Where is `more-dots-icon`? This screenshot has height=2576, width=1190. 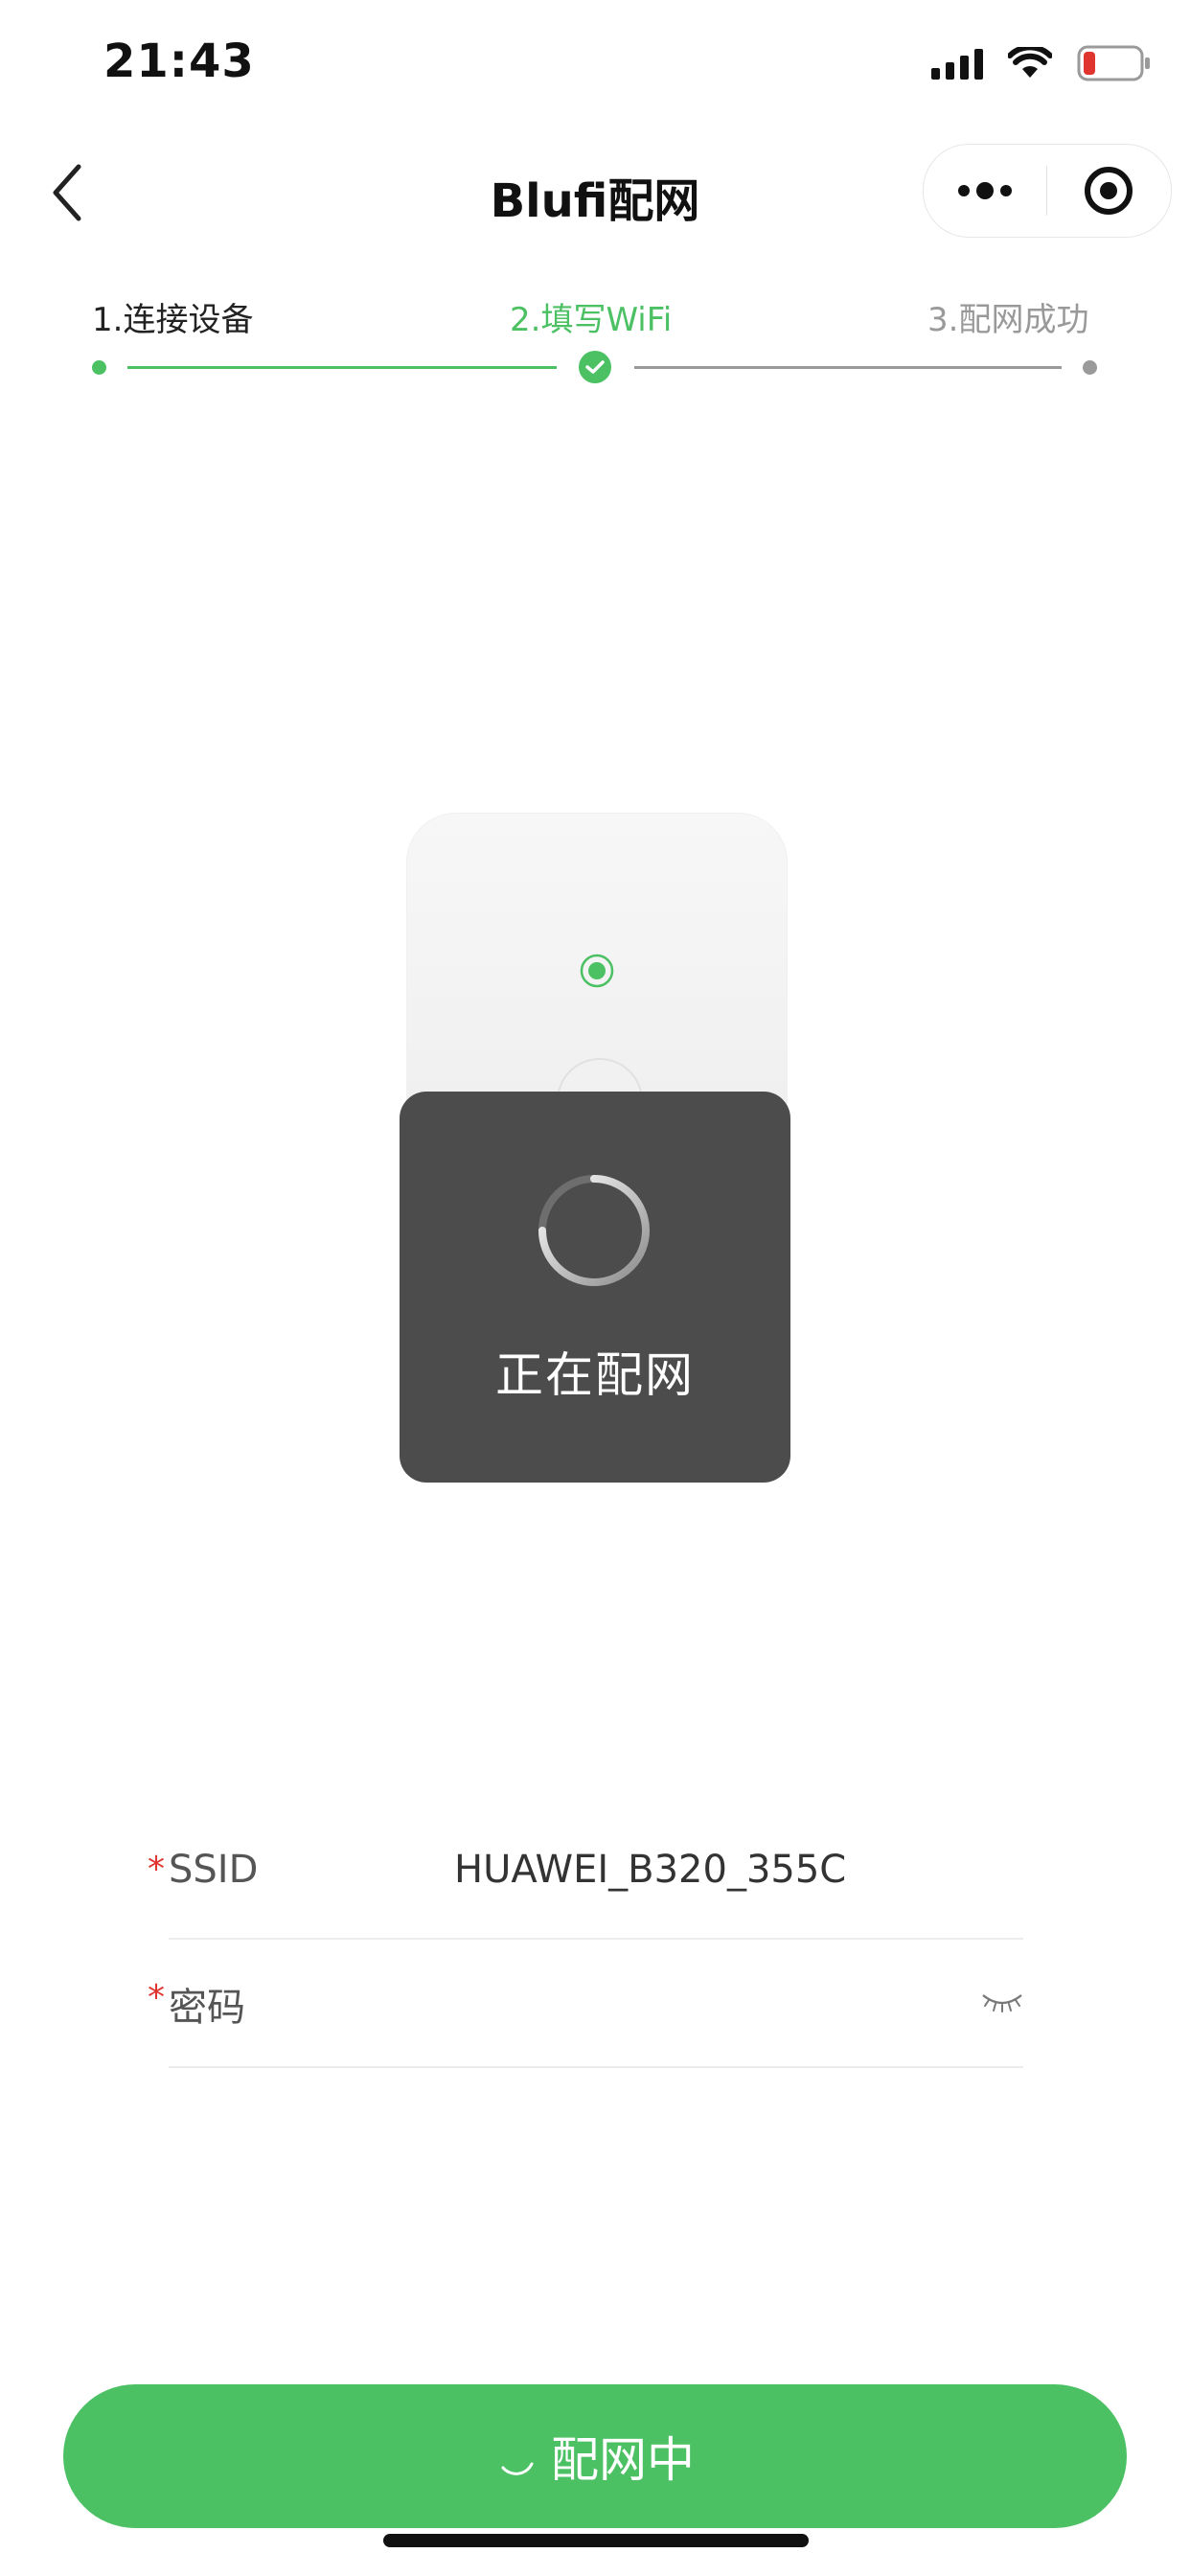
more-dots-icon is located at coordinates (985, 190).